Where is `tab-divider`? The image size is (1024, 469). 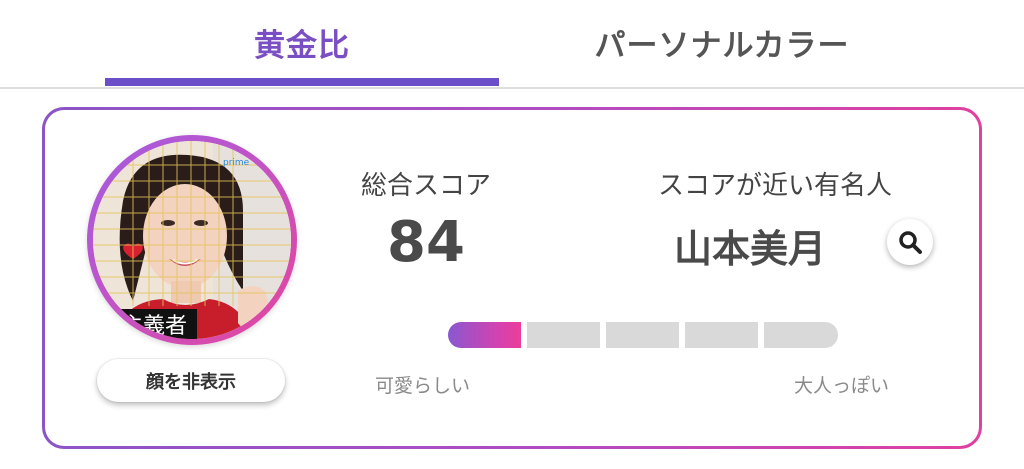 tab-divider is located at coordinates (512, 88).